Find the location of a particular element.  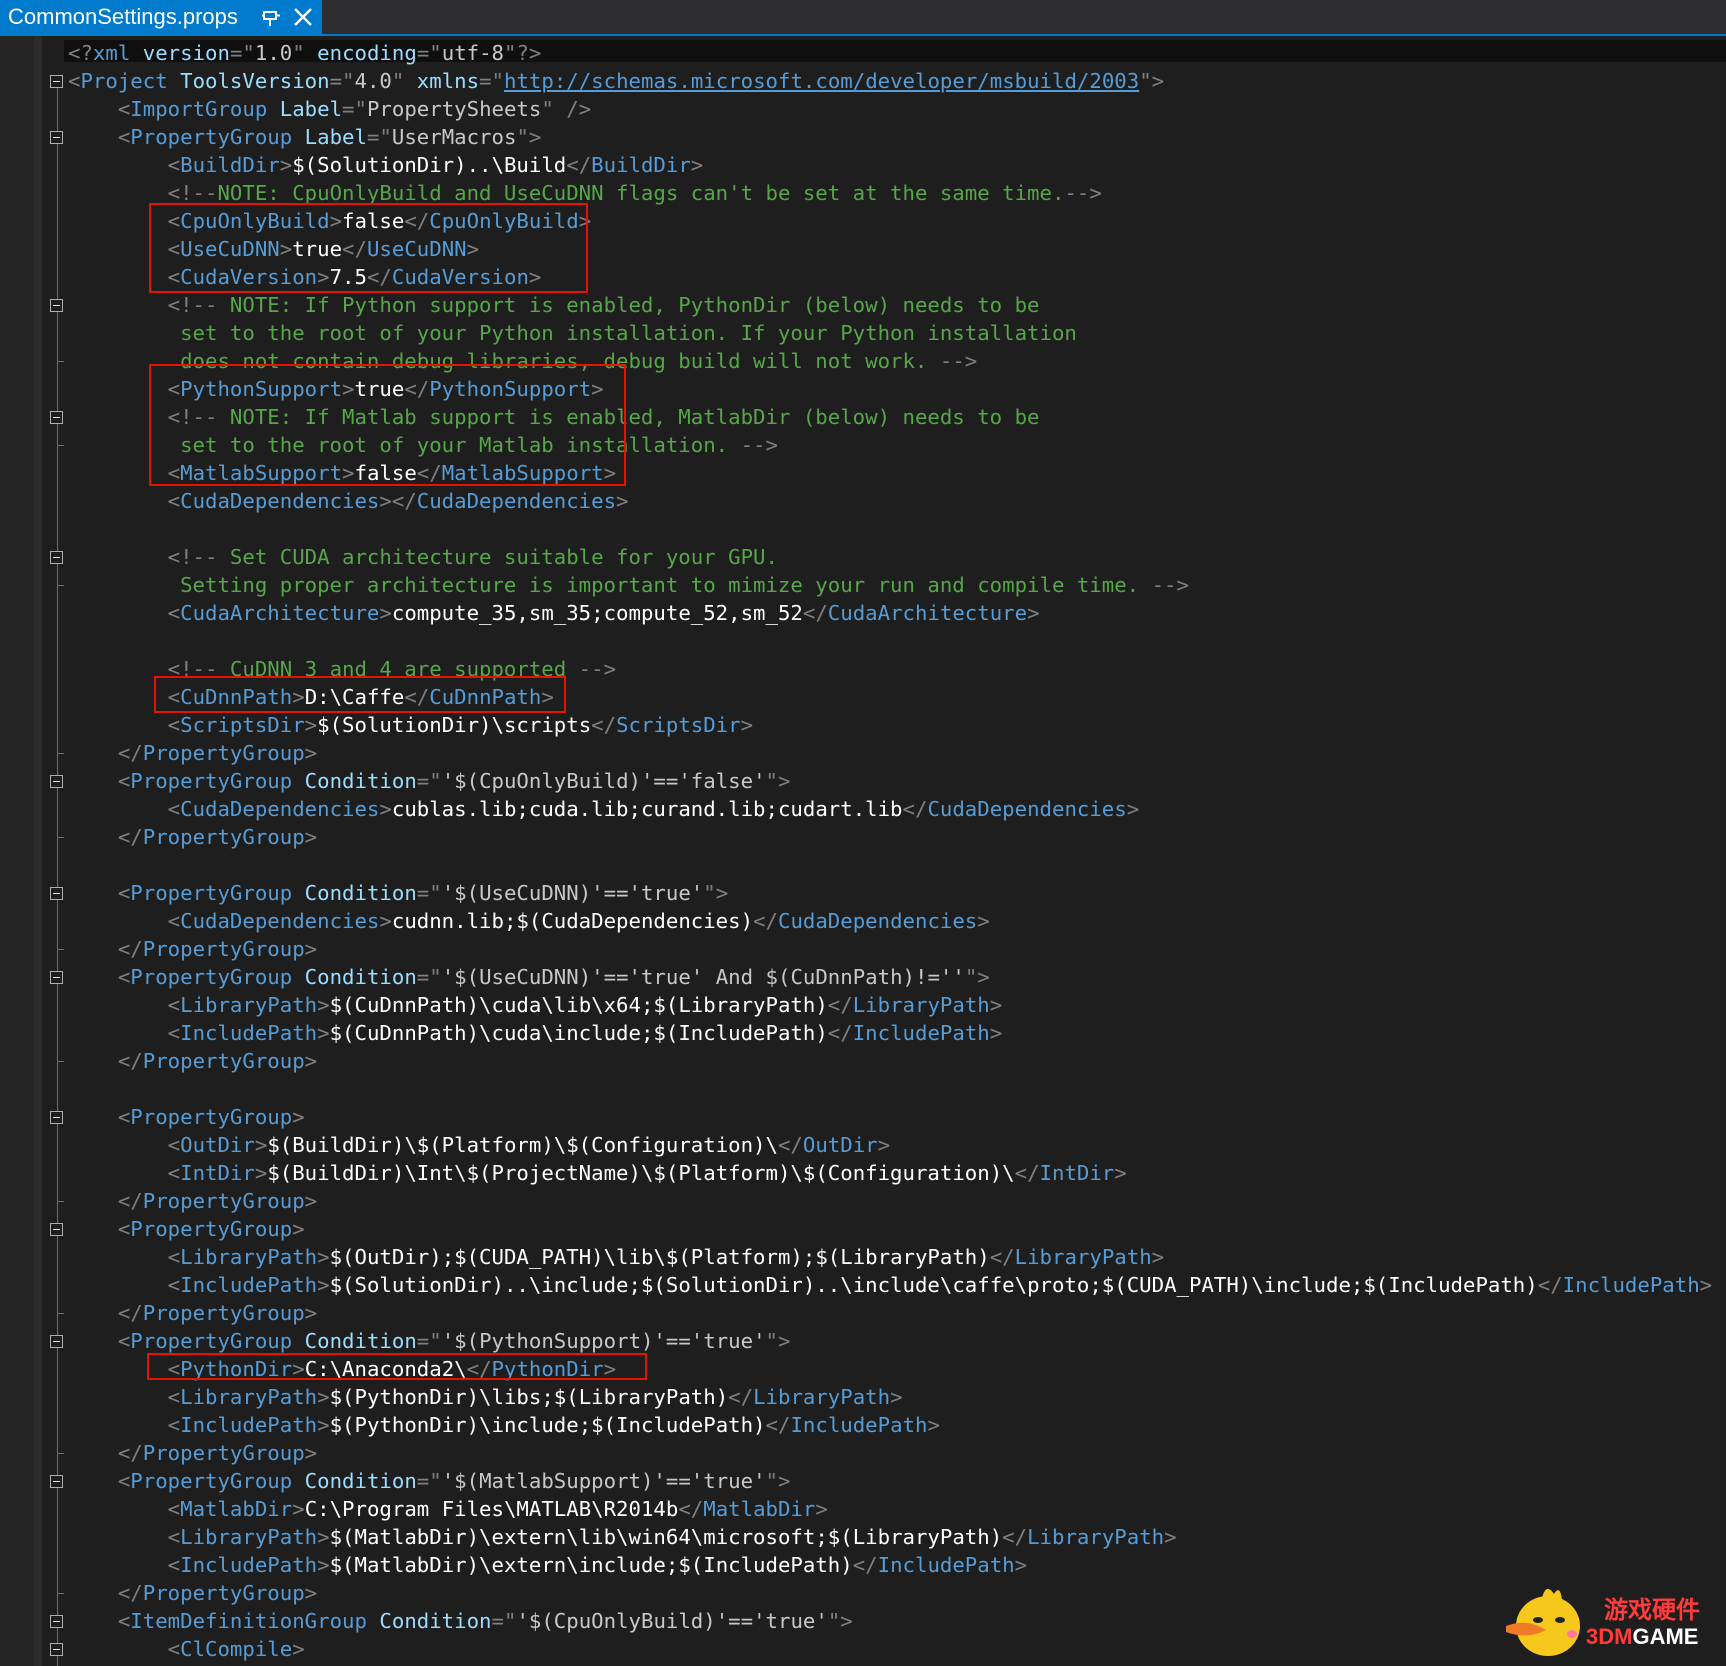

xml-element-name: ScriptsDir is located at coordinates (242, 725).